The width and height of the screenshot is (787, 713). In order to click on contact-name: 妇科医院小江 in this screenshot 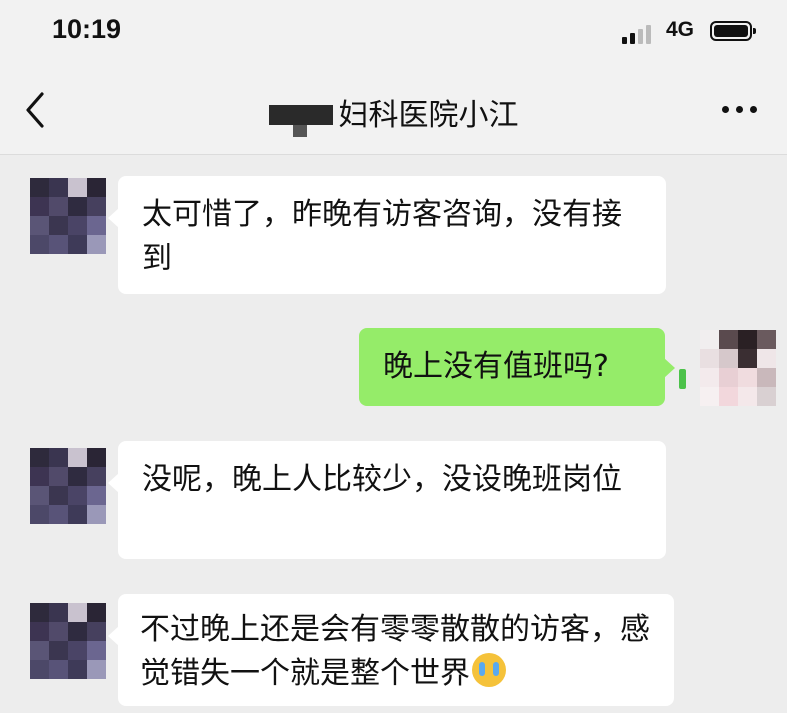, I will do `click(428, 115)`.